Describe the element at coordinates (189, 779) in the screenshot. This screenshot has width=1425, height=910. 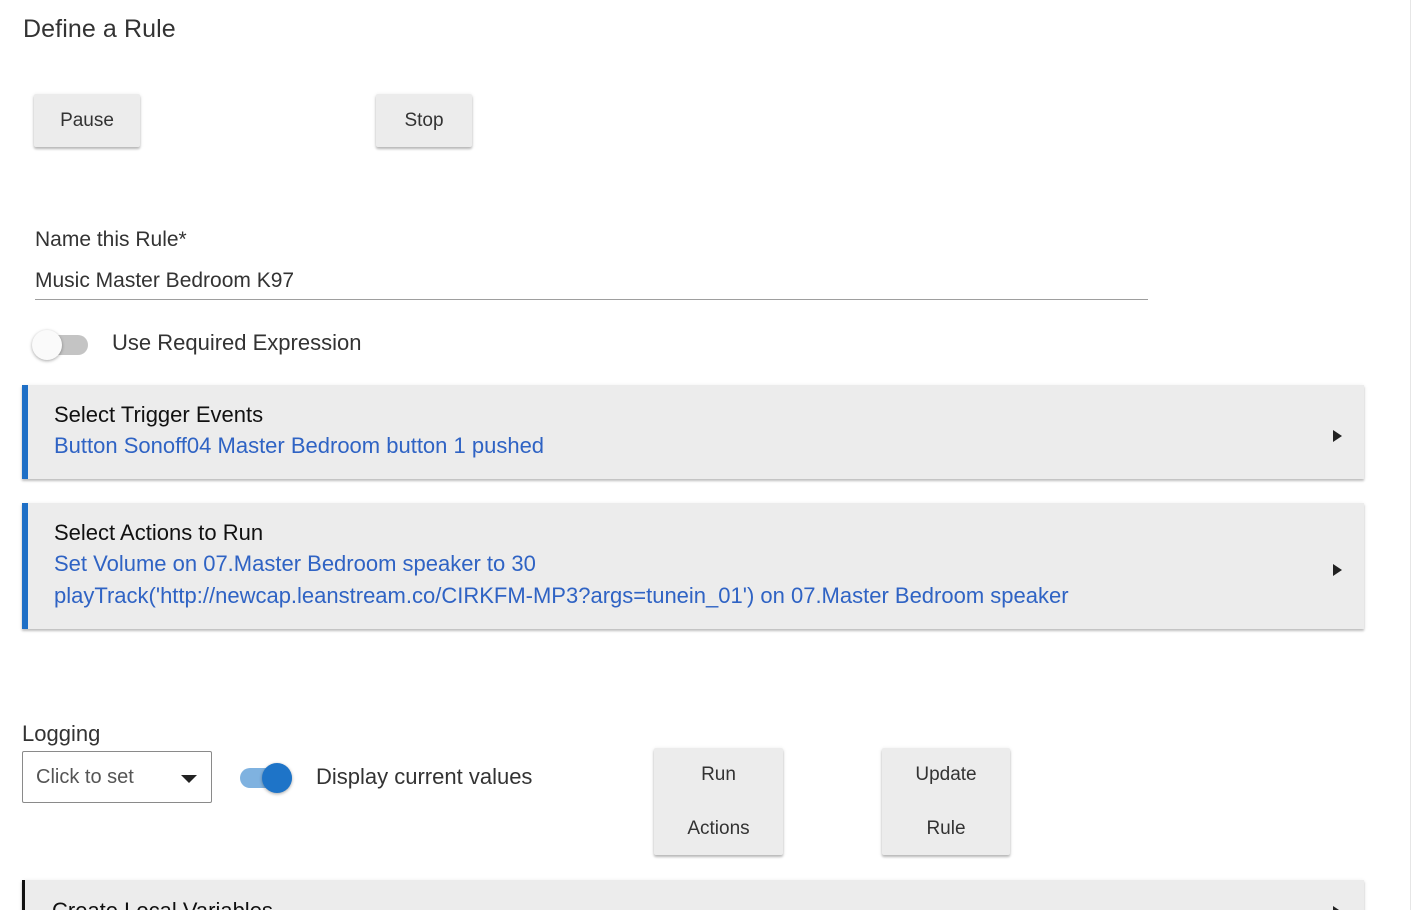
I see `chevron-down-icon` at that location.